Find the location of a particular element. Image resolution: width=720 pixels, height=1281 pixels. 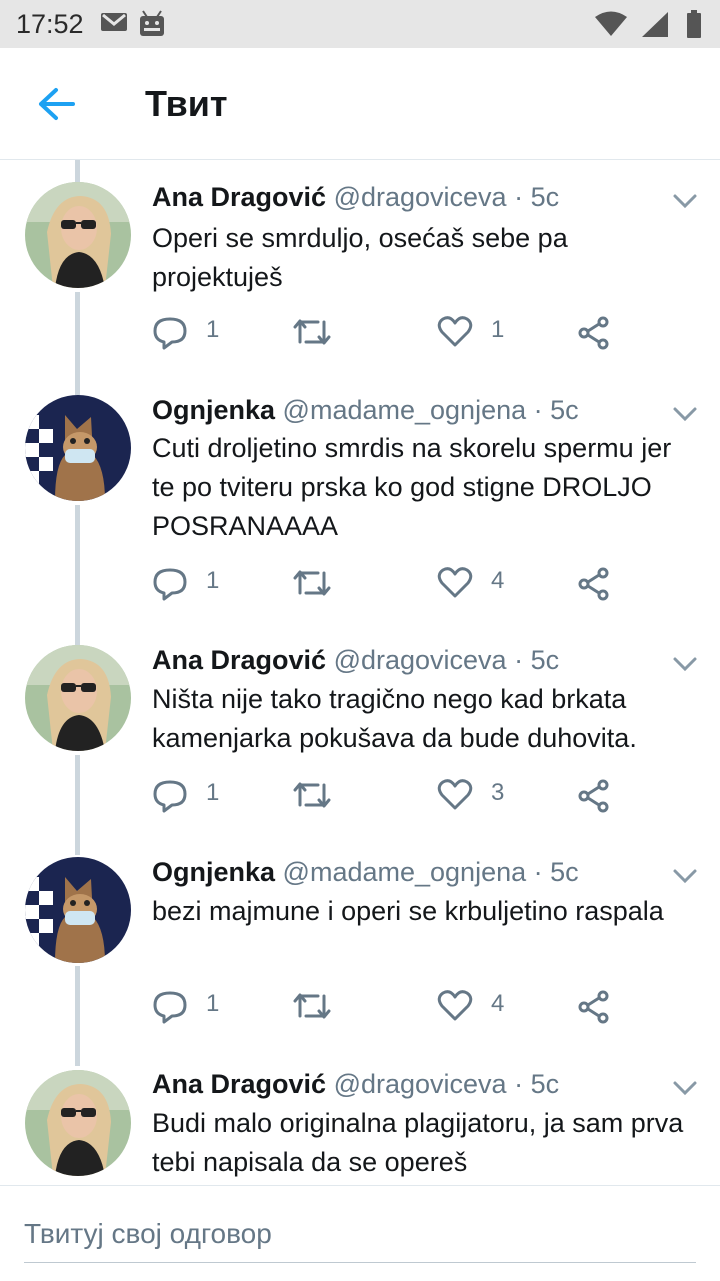

like-button: 3 is located at coordinates (497, 795).